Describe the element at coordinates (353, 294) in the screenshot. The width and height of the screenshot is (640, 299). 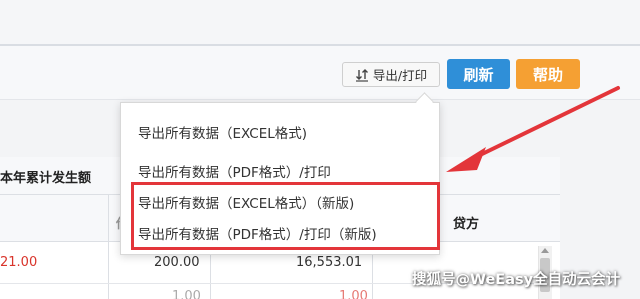
I see `row2-credit: 1.00` at that location.